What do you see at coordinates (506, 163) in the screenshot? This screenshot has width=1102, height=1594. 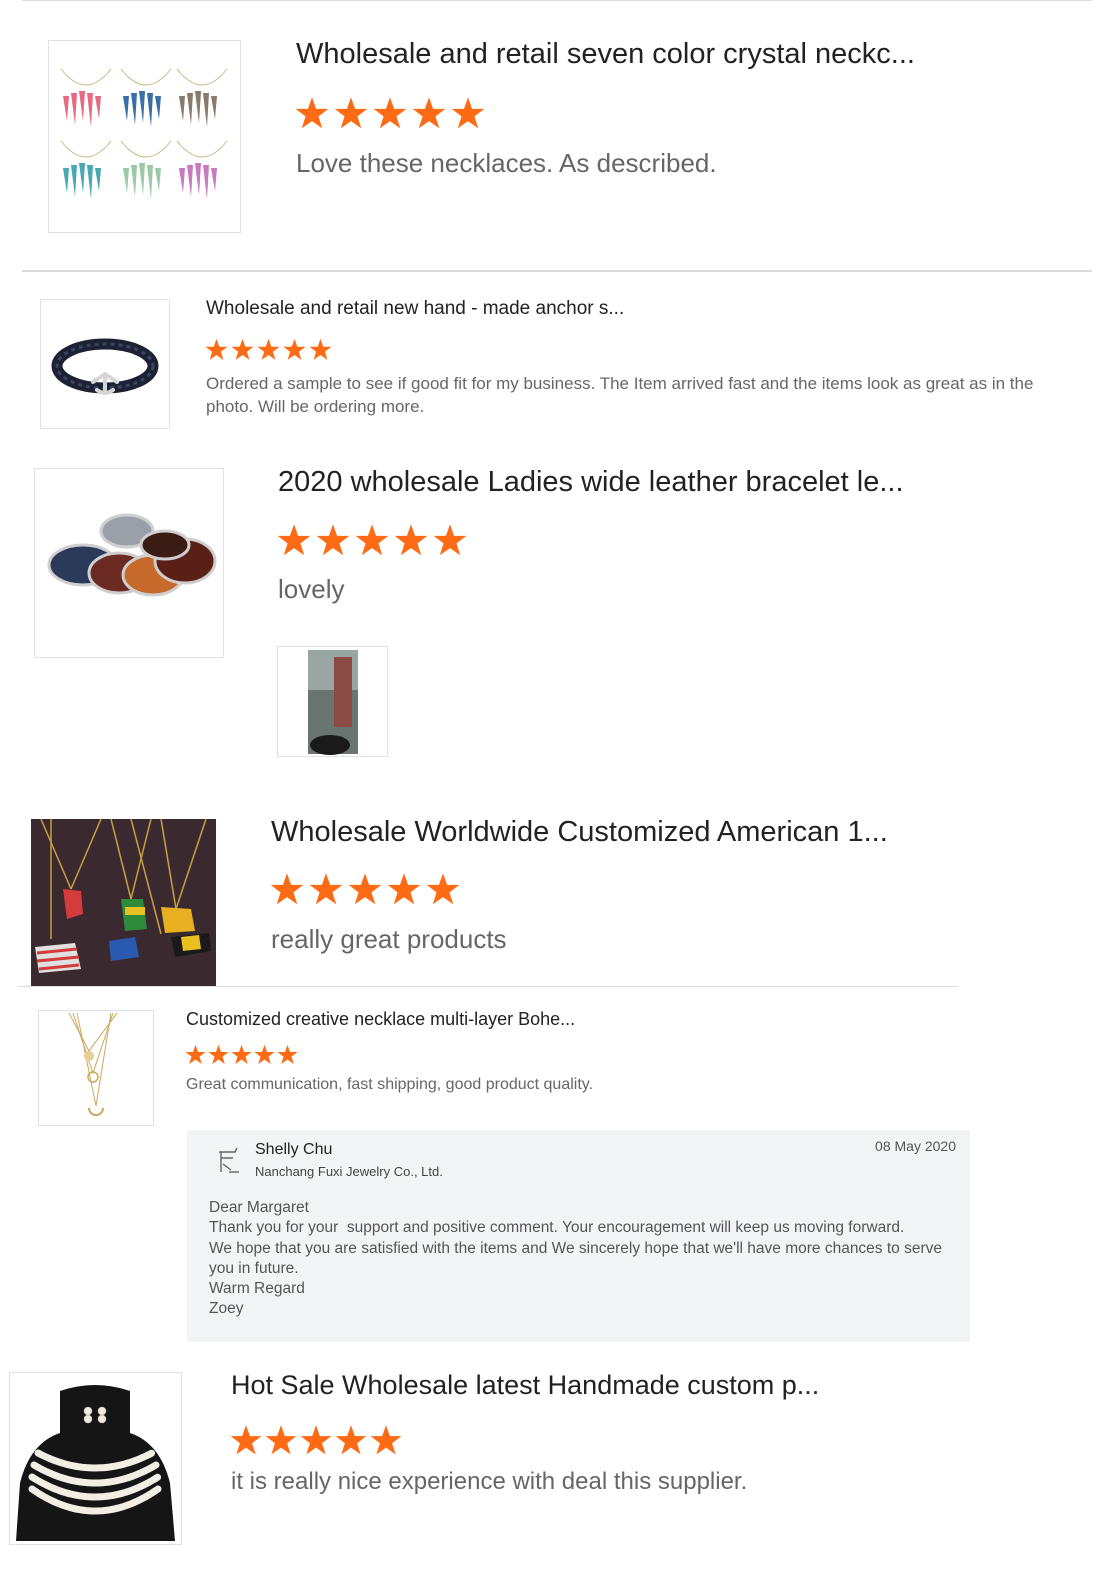 I see `review-comment: Love these necklaces. As described.` at bounding box center [506, 163].